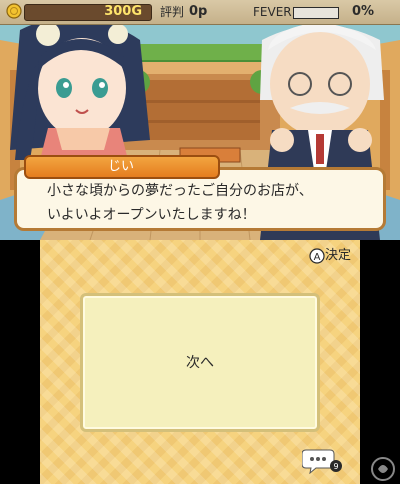 The image size is (400, 484). What do you see at coordinates (335, 466) in the screenshot?
I see `svg-text: 9` at bounding box center [335, 466].